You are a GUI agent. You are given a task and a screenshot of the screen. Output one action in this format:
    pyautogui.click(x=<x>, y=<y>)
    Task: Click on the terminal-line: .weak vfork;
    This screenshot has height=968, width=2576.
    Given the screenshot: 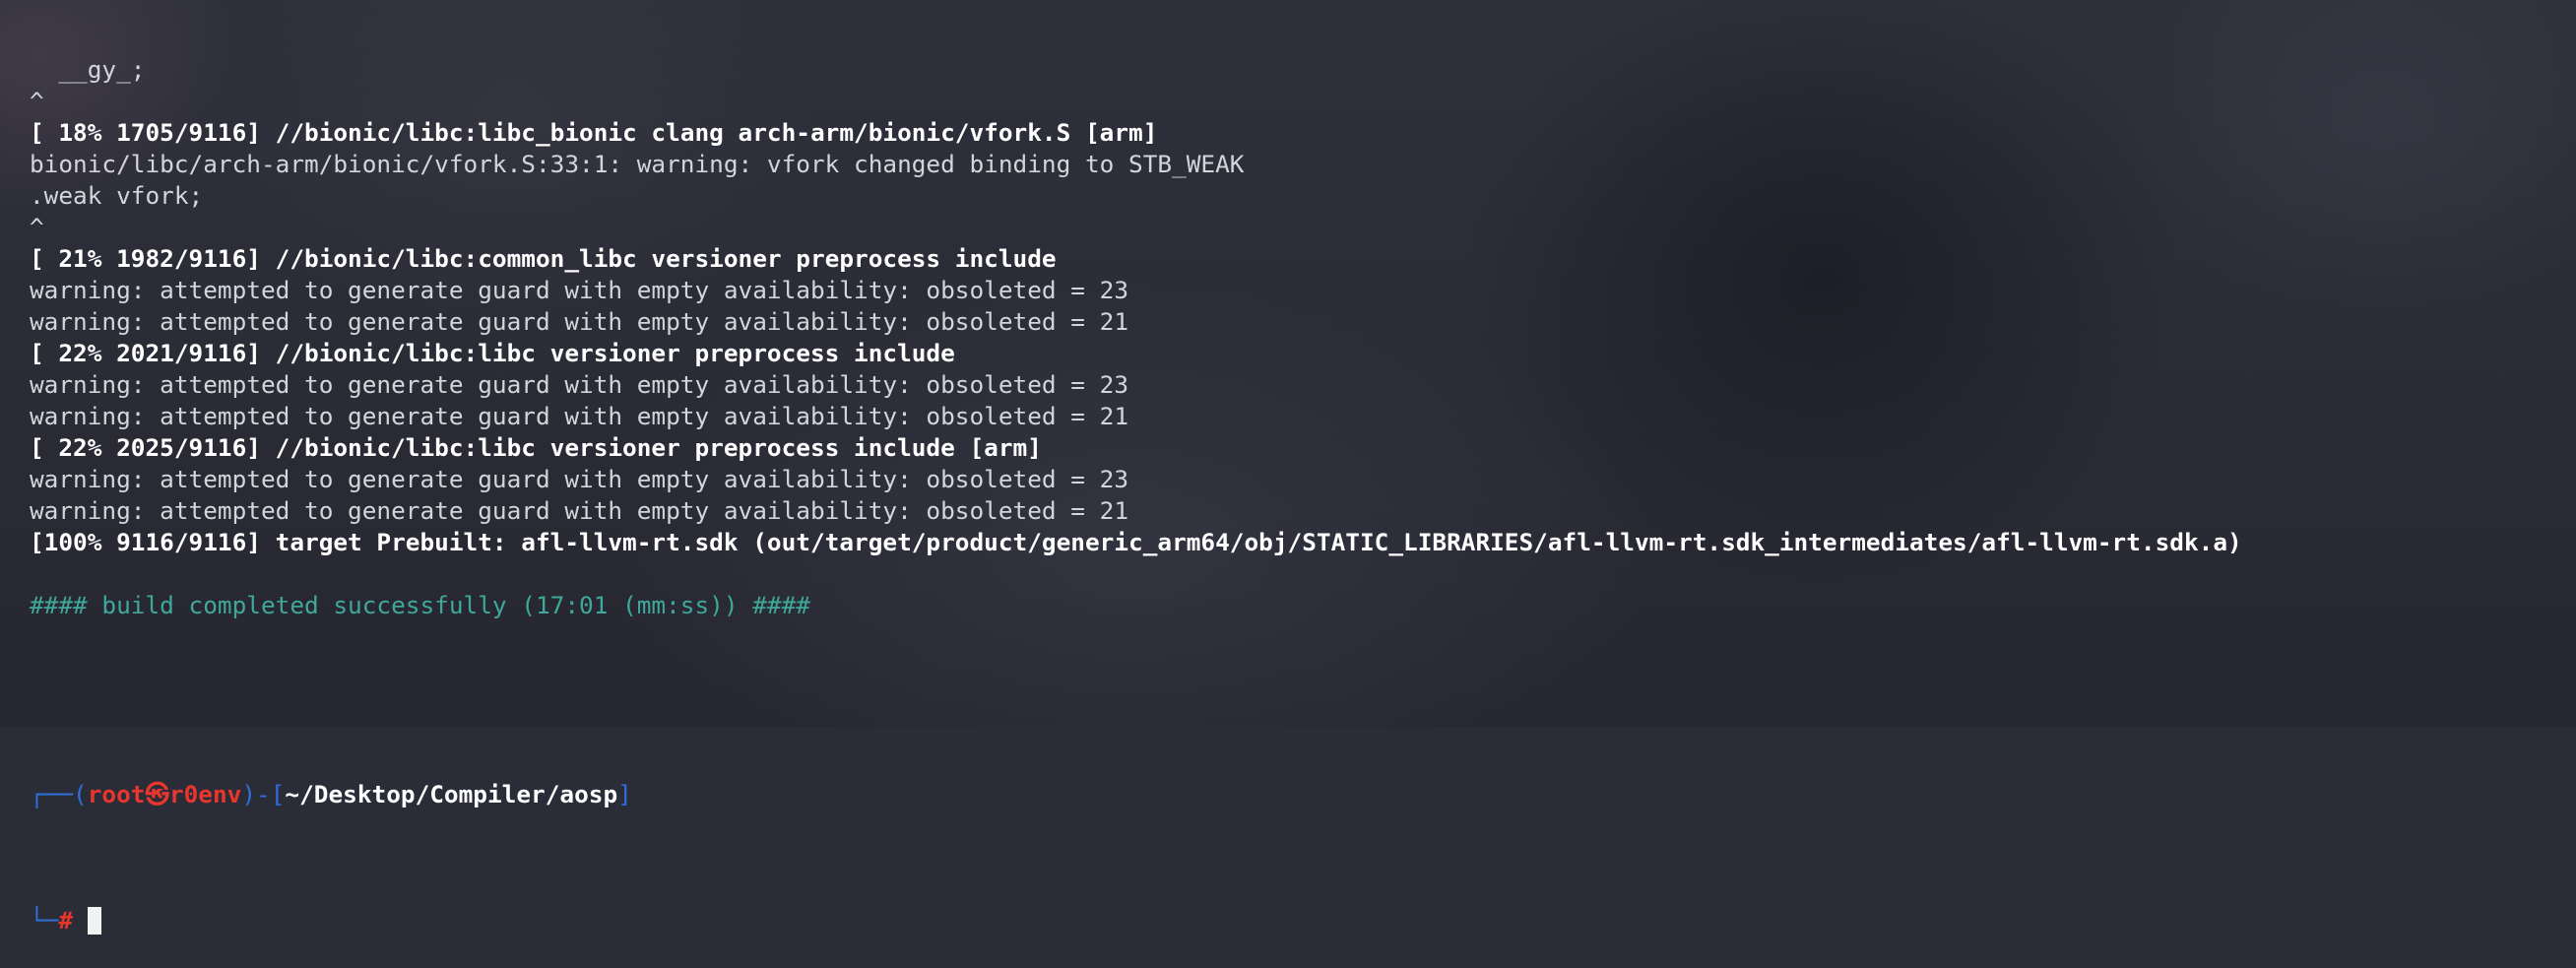 What is the action you would take?
    pyautogui.click(x=117, y=195)
    